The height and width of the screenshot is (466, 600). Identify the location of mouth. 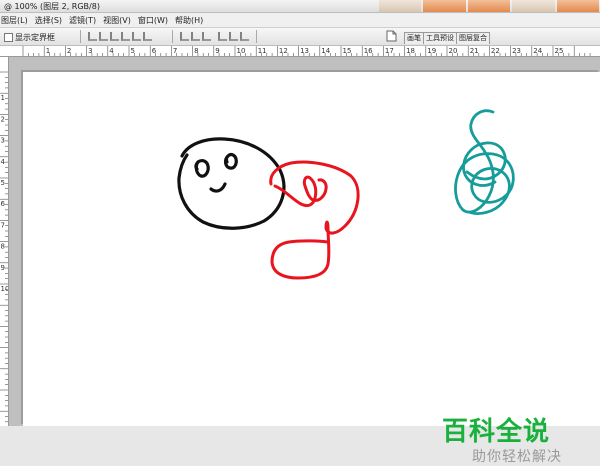
(218, 187).